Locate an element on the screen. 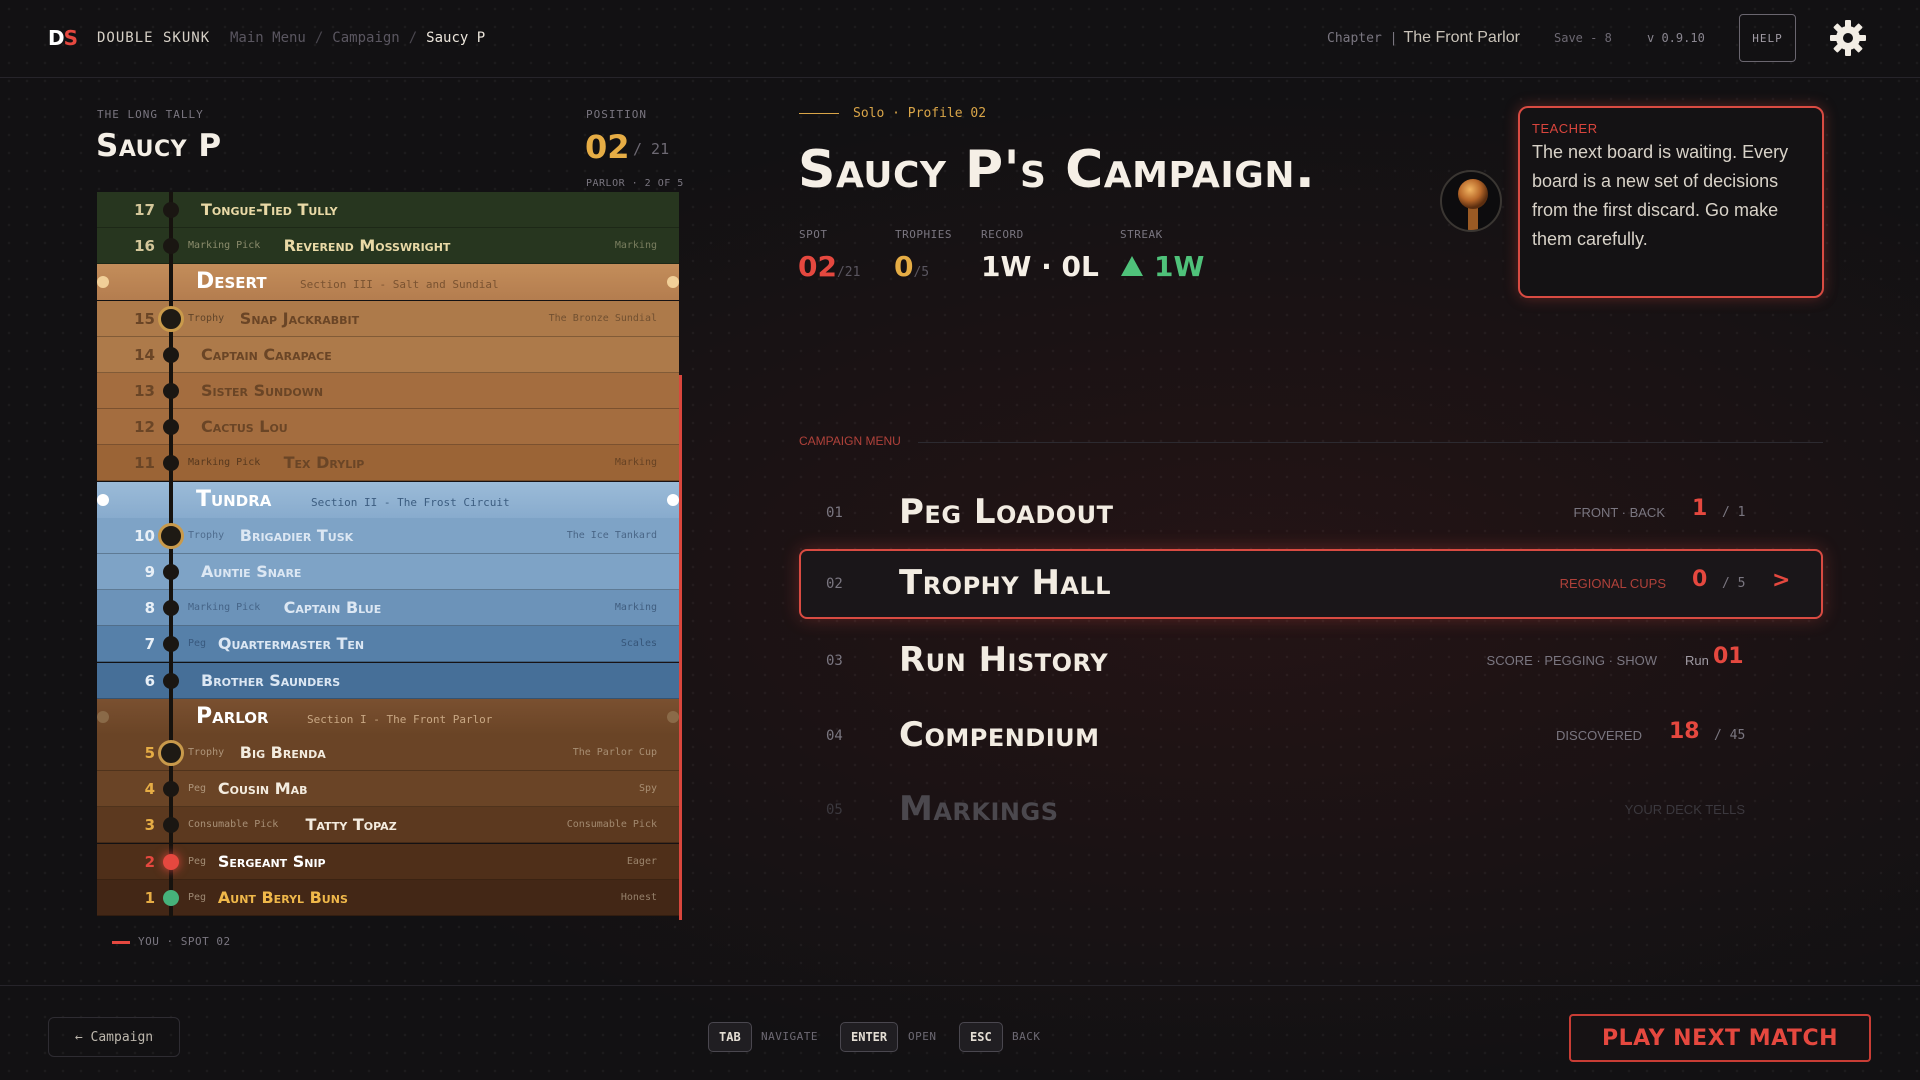 The image size is (1920, 1080). triangle-up-icon is located at coordinates (1132, 266).